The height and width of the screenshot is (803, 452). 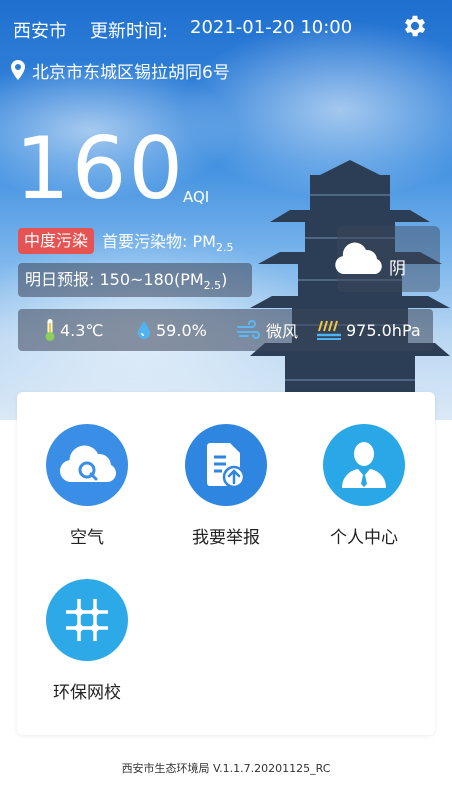 I want to click on gear-icon, so click(x=415, y=26).